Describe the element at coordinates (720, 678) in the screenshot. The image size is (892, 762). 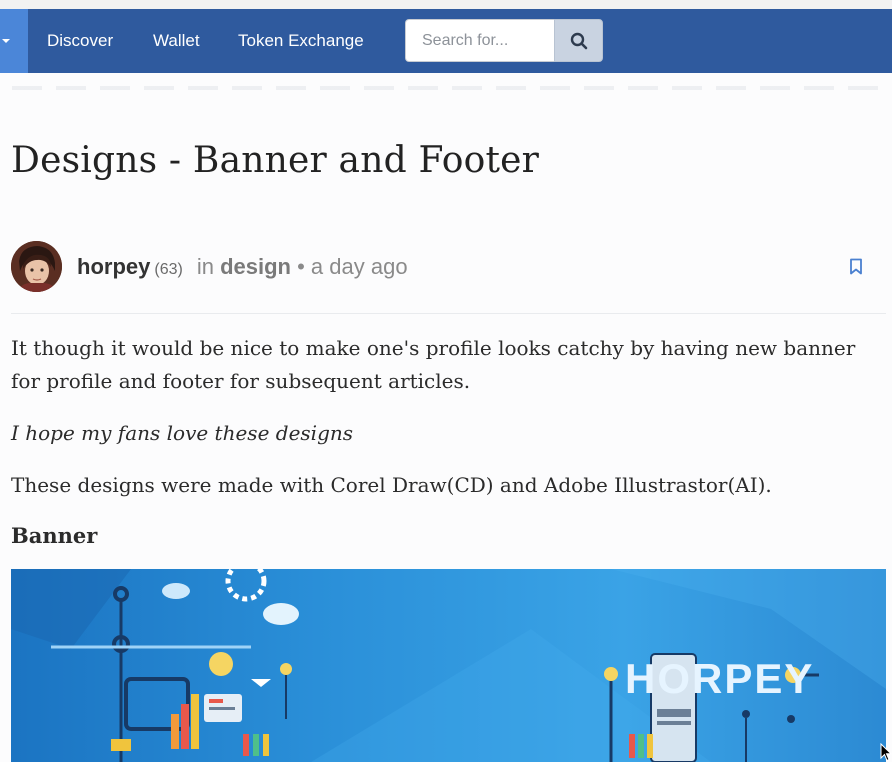
I see `banner-logo-text: HORPEY` at that location.